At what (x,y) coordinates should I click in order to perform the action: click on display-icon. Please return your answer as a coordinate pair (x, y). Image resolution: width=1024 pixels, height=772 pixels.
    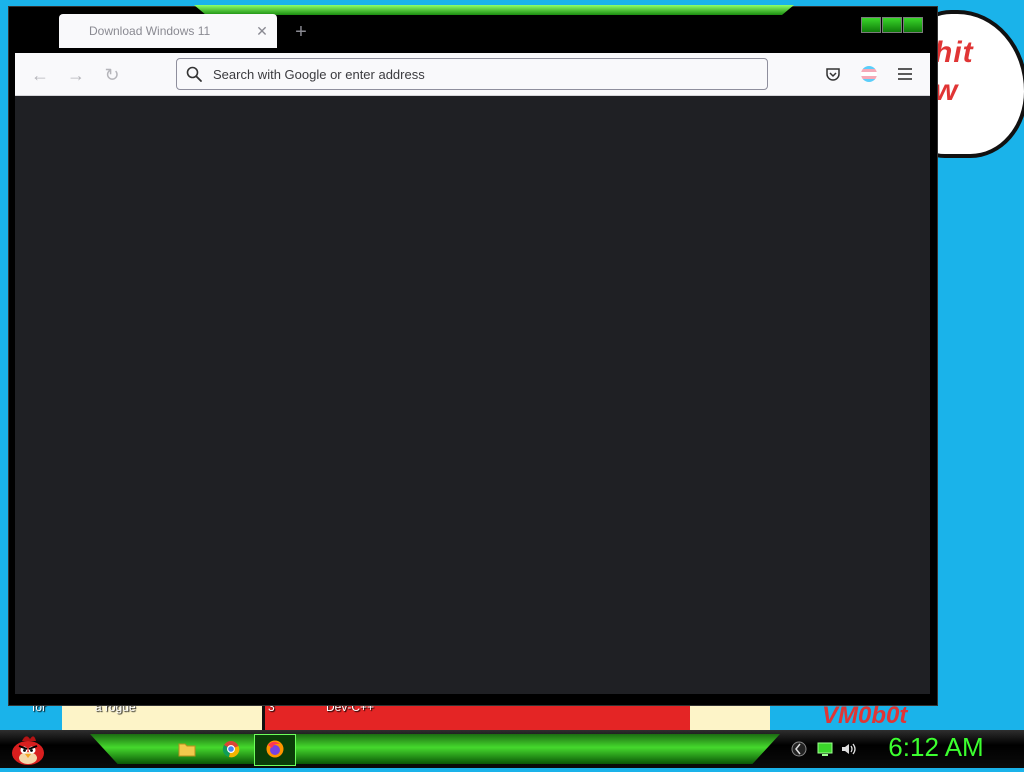
    Looking at the image, I should click on (825, 749).